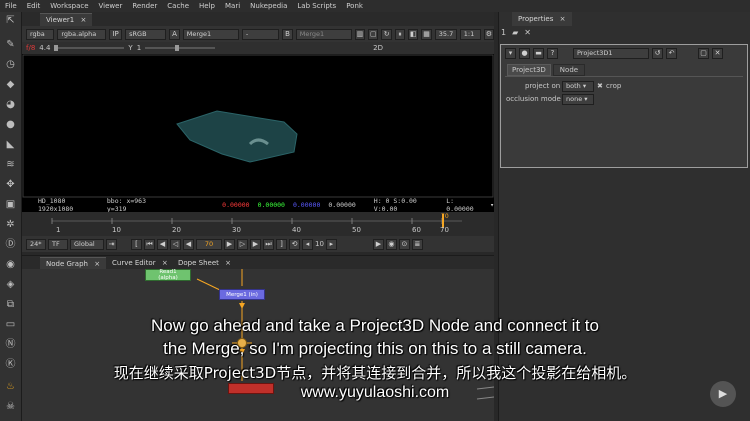  I want to click on frame-field: 70, so click(209, 244).